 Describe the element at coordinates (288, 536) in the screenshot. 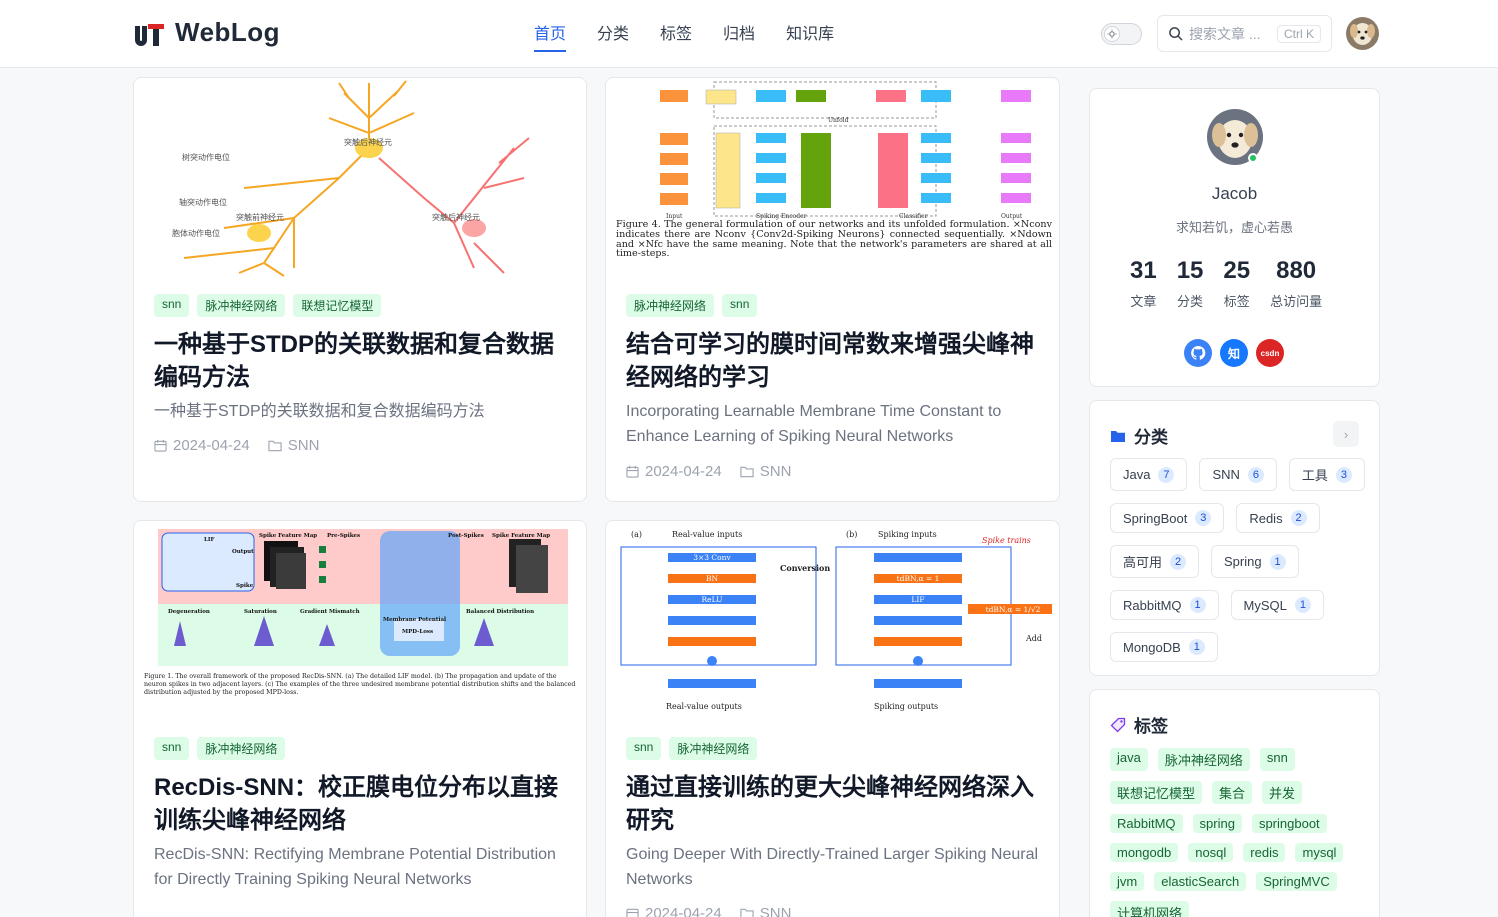

I see `cover-label: Spike Feature Map` at that location.